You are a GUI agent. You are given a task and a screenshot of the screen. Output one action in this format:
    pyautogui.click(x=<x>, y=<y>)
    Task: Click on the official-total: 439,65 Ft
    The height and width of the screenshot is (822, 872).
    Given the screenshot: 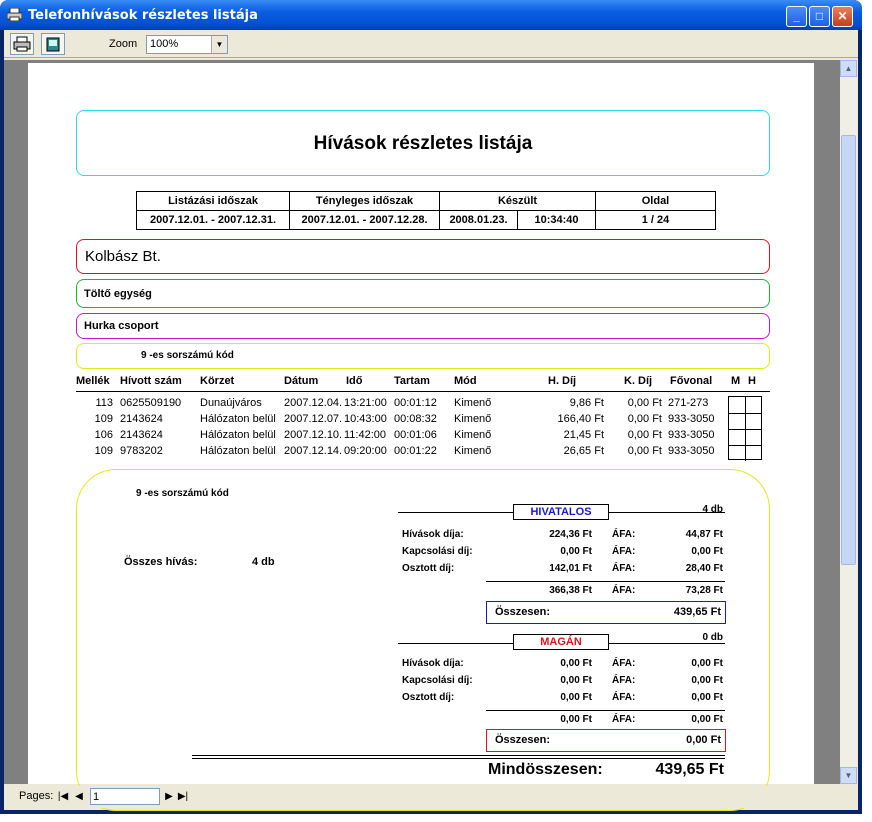 What is the action you would take?
    pyautogui.click(x=697, y=612)
    